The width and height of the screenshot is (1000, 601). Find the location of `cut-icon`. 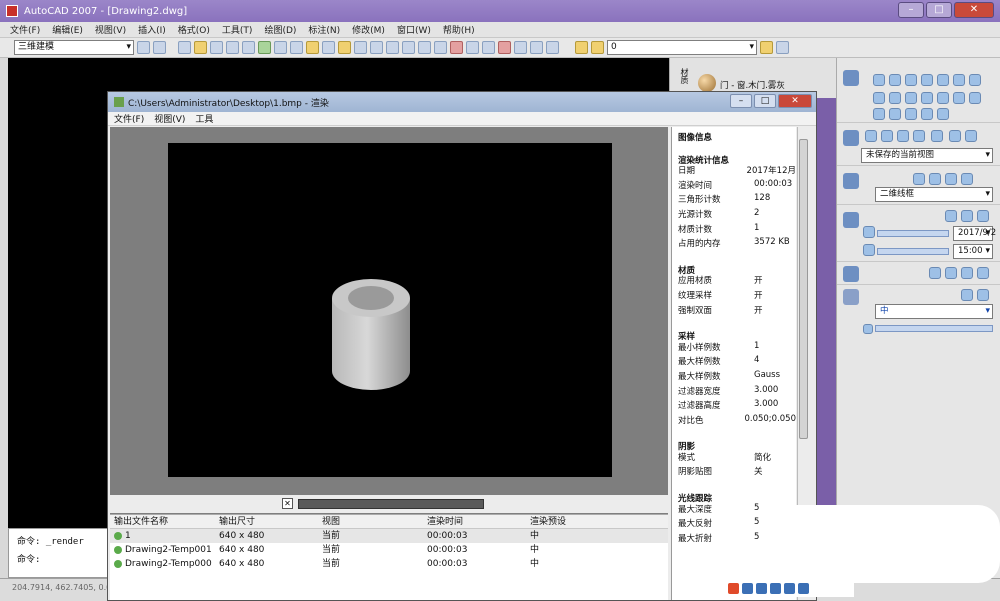

cut-icon is located at coordinates (280, 47).